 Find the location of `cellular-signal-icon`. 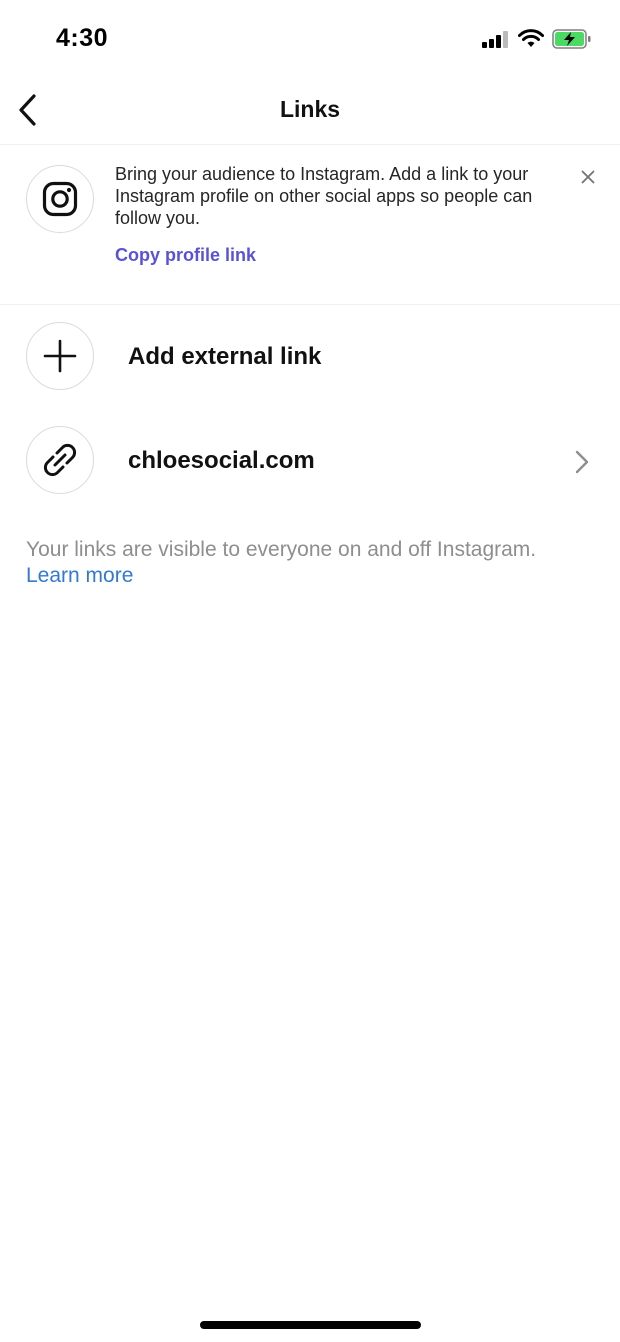

cellular-signal-icon is located at coordinates (495, 39).